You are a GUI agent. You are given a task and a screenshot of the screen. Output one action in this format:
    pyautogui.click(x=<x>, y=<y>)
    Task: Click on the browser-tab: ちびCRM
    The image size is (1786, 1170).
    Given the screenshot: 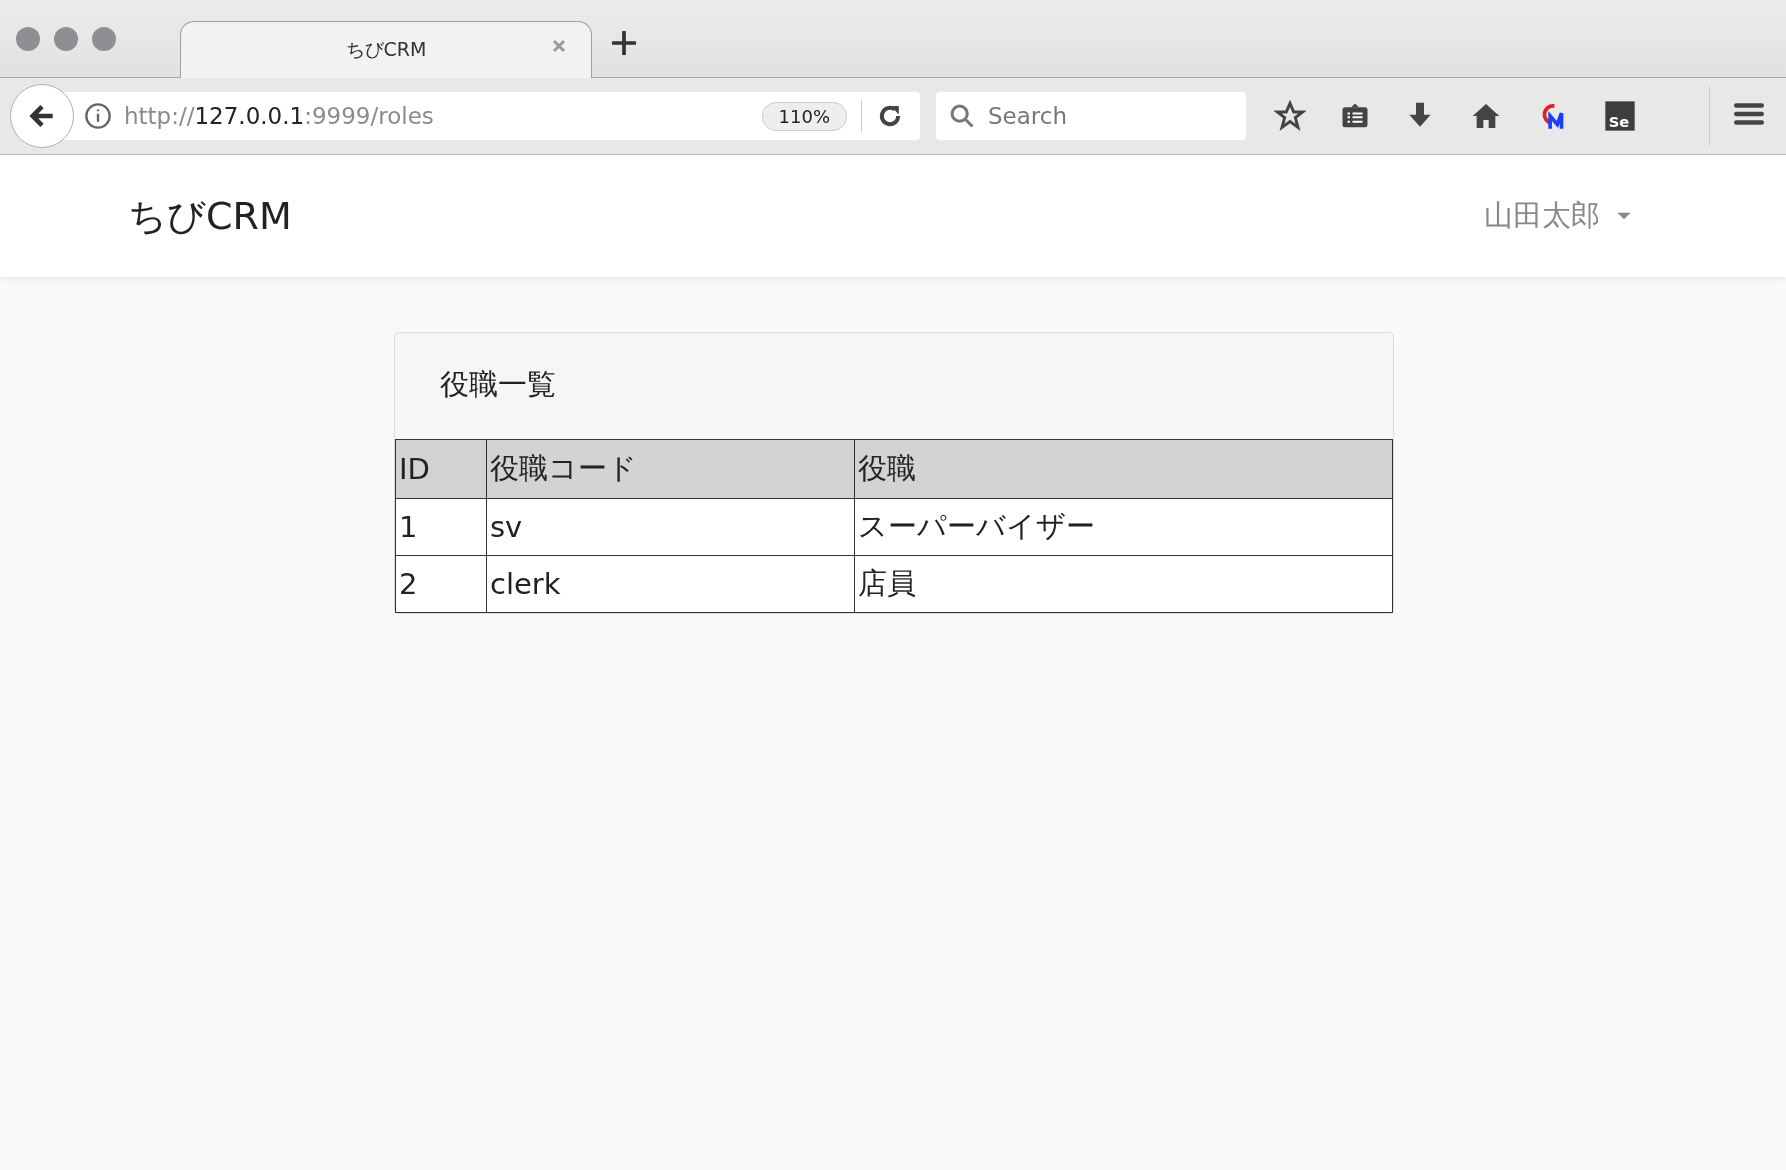 What is the action you would take?
    pyautogui.click(x=386, y=49)
    